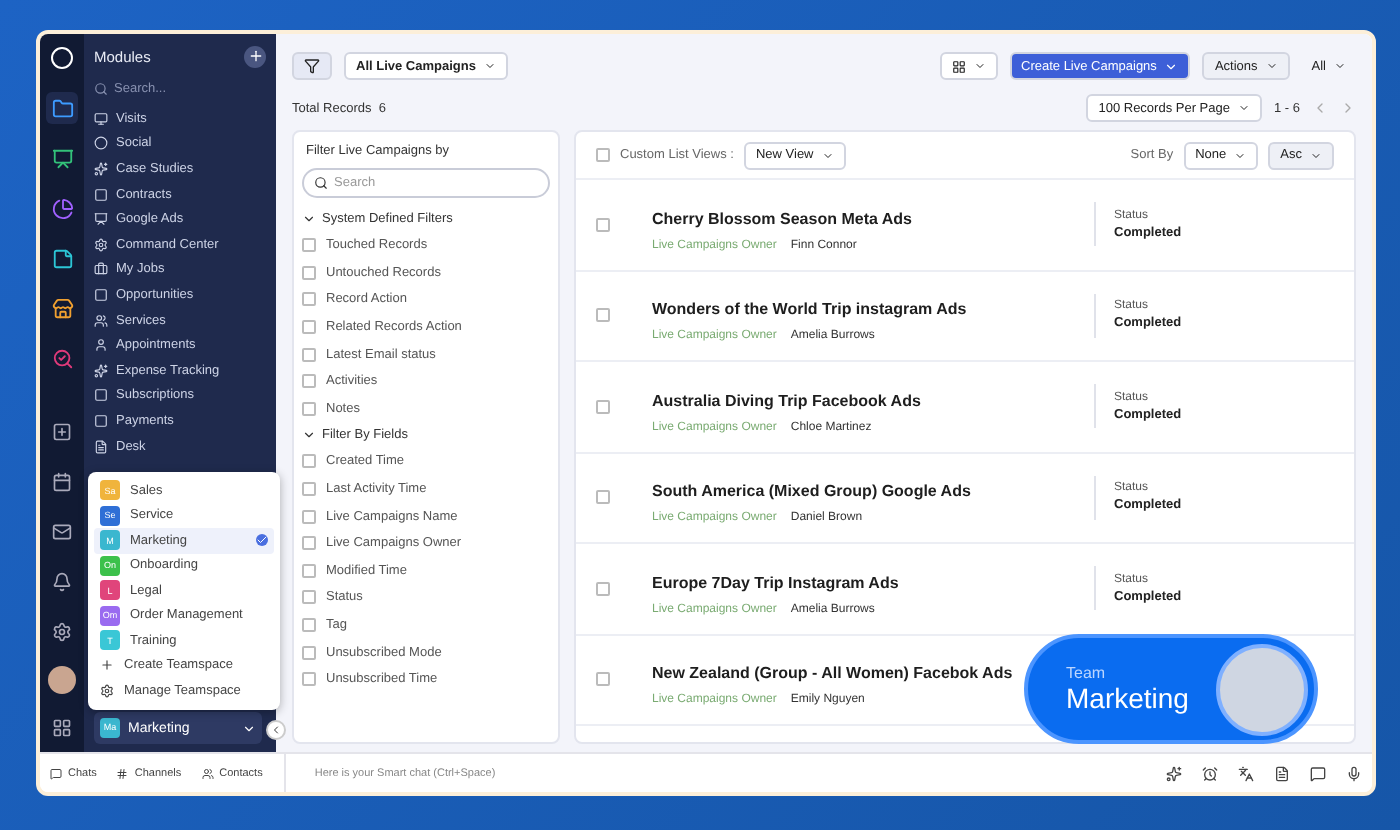 The width and height of the screenshot is (1400, 830). Describe the element at coordinates (809, 309) in the screenshot. I see `record-title: Wonders of the World Trip instagram Ads` at that location.